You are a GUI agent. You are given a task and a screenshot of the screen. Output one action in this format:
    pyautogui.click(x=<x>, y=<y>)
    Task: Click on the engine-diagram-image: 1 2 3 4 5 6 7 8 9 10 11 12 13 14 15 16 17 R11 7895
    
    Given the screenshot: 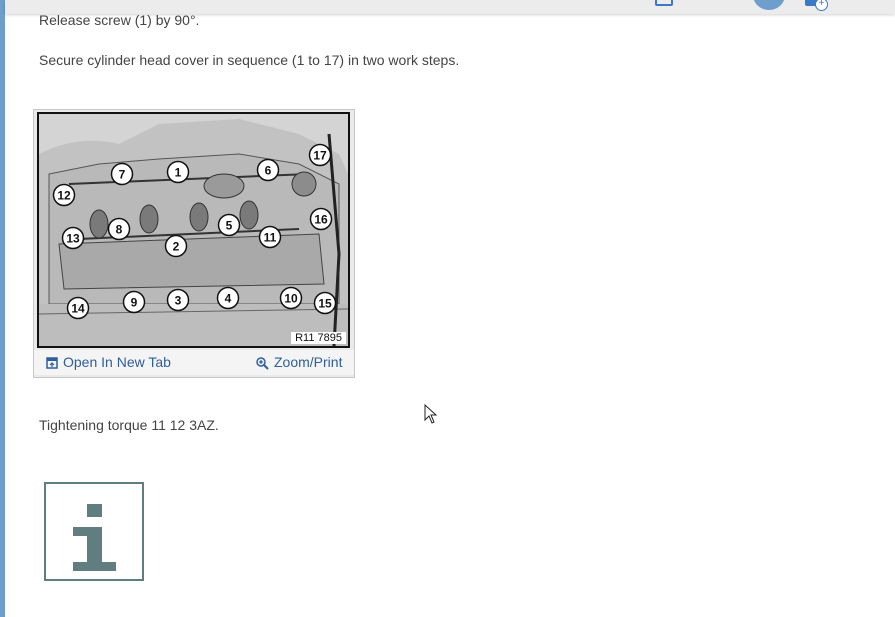 What is the action you would take?
    pyautogui.click(x=193, y=230)
    